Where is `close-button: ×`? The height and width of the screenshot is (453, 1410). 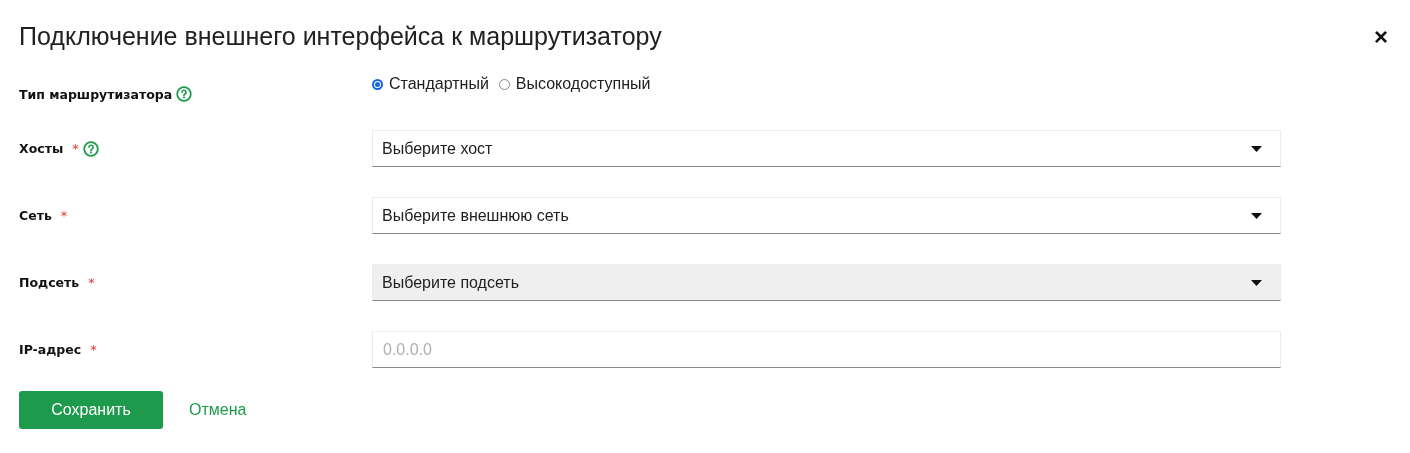 close-button: × is located at coordinates (1381, 36).